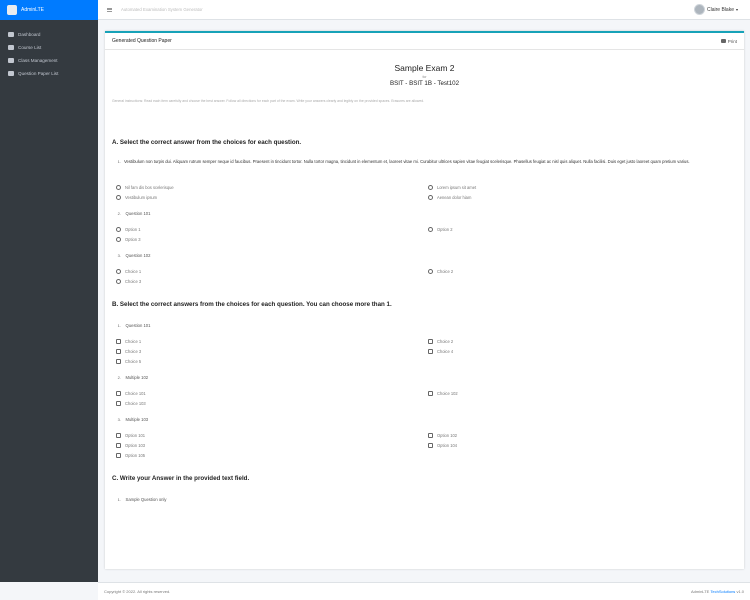 The width and height of the screenshot is (750, 600). I want to click on option-checkbox: Choice 1, so click(128, 341).